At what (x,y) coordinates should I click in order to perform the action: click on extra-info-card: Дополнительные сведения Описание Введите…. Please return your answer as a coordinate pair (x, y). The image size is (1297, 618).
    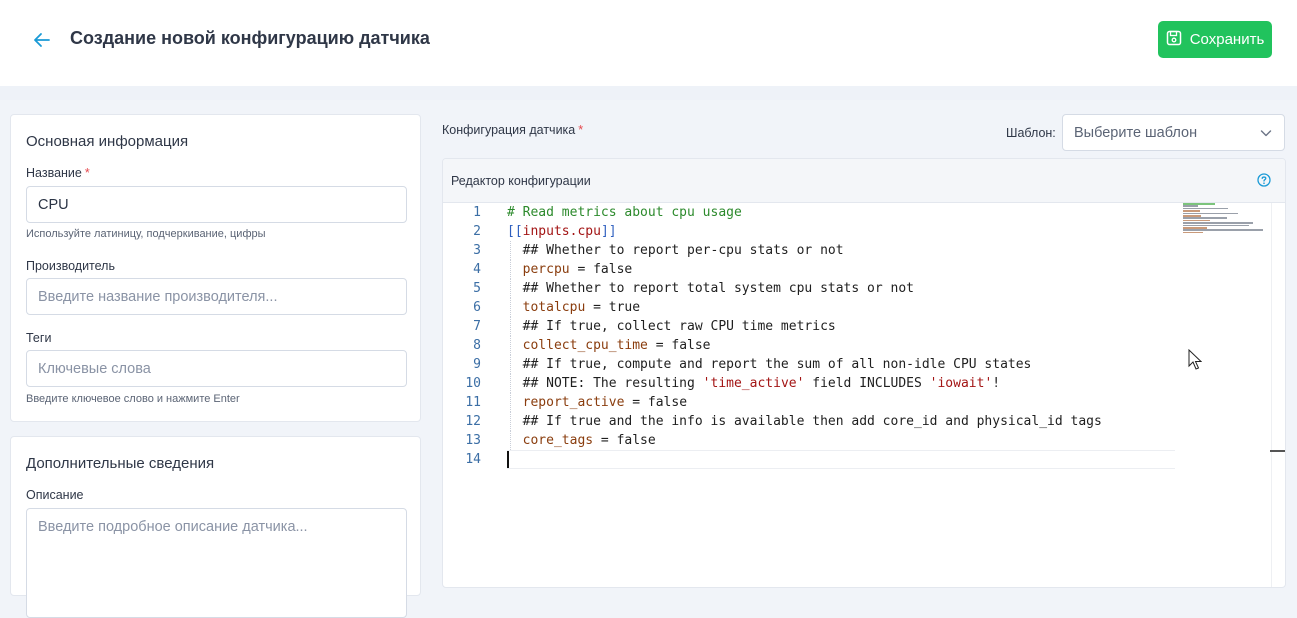
    Looking at the image, I should click on (215, 527).